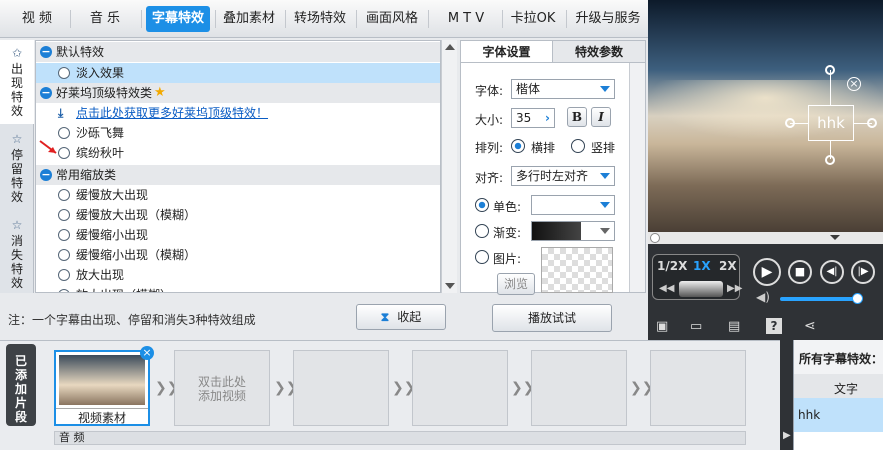 The image size is (883, 450). I want to click on folder-icon: ▭, so click(696, 326).